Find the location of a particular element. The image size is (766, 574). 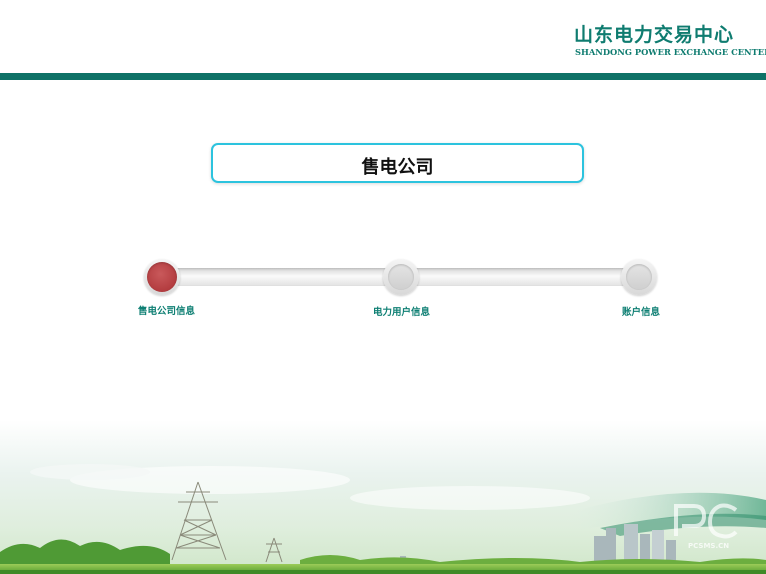

page-title: 售电公司 is located at coordinates (397, 167).